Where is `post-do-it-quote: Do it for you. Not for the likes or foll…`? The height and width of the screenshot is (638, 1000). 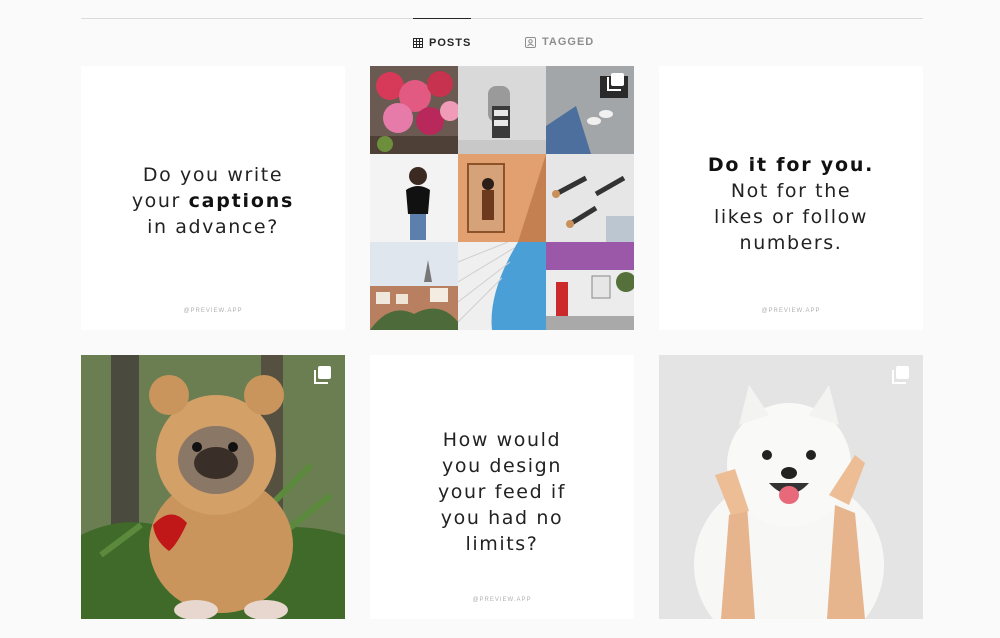 post-do-it-quote: Do it for you. Not for the likes or foll… is located at coordinates (791, 198).